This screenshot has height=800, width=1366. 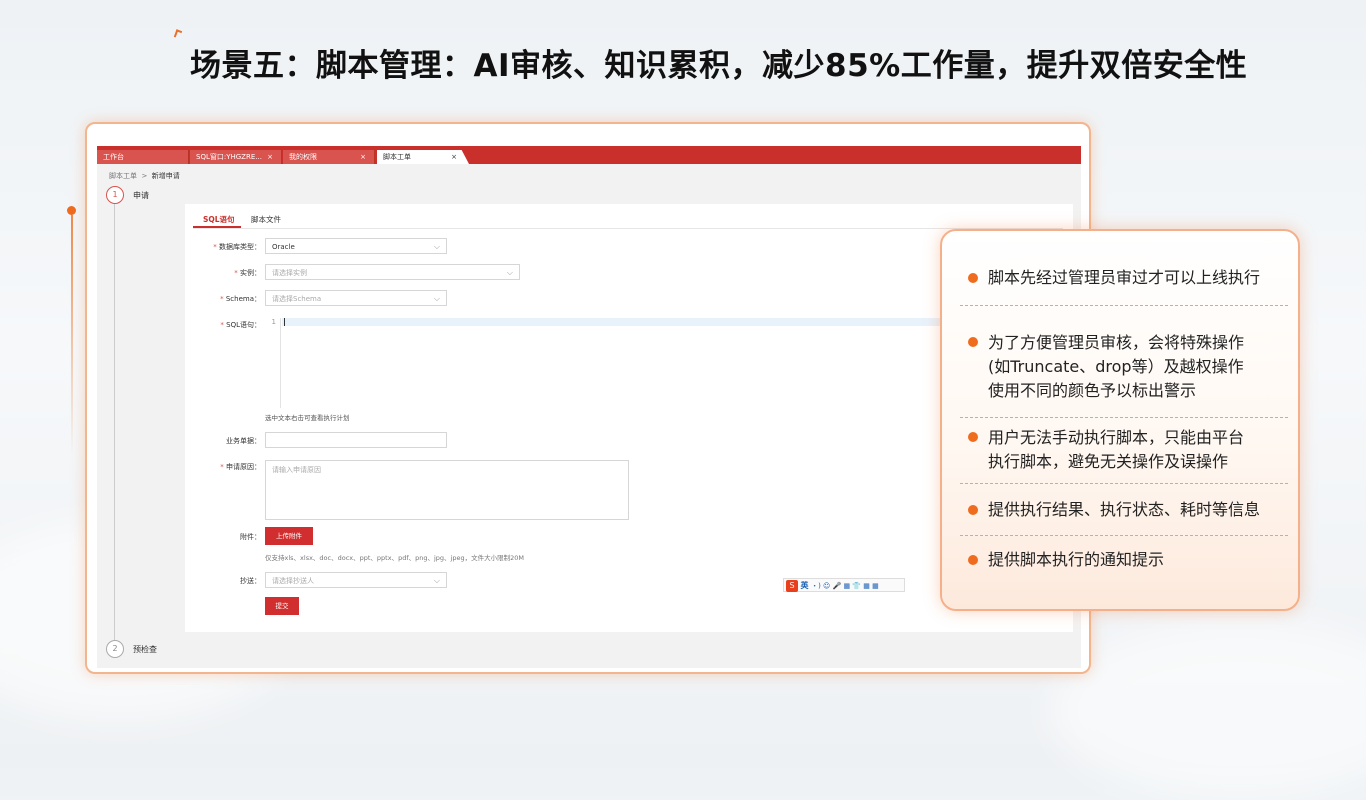 What do you see at coordinates (356, 580) in the screenshot?
I see `cc-select: 请选择抄送人 ⌵` at bounding box center [356, 580].